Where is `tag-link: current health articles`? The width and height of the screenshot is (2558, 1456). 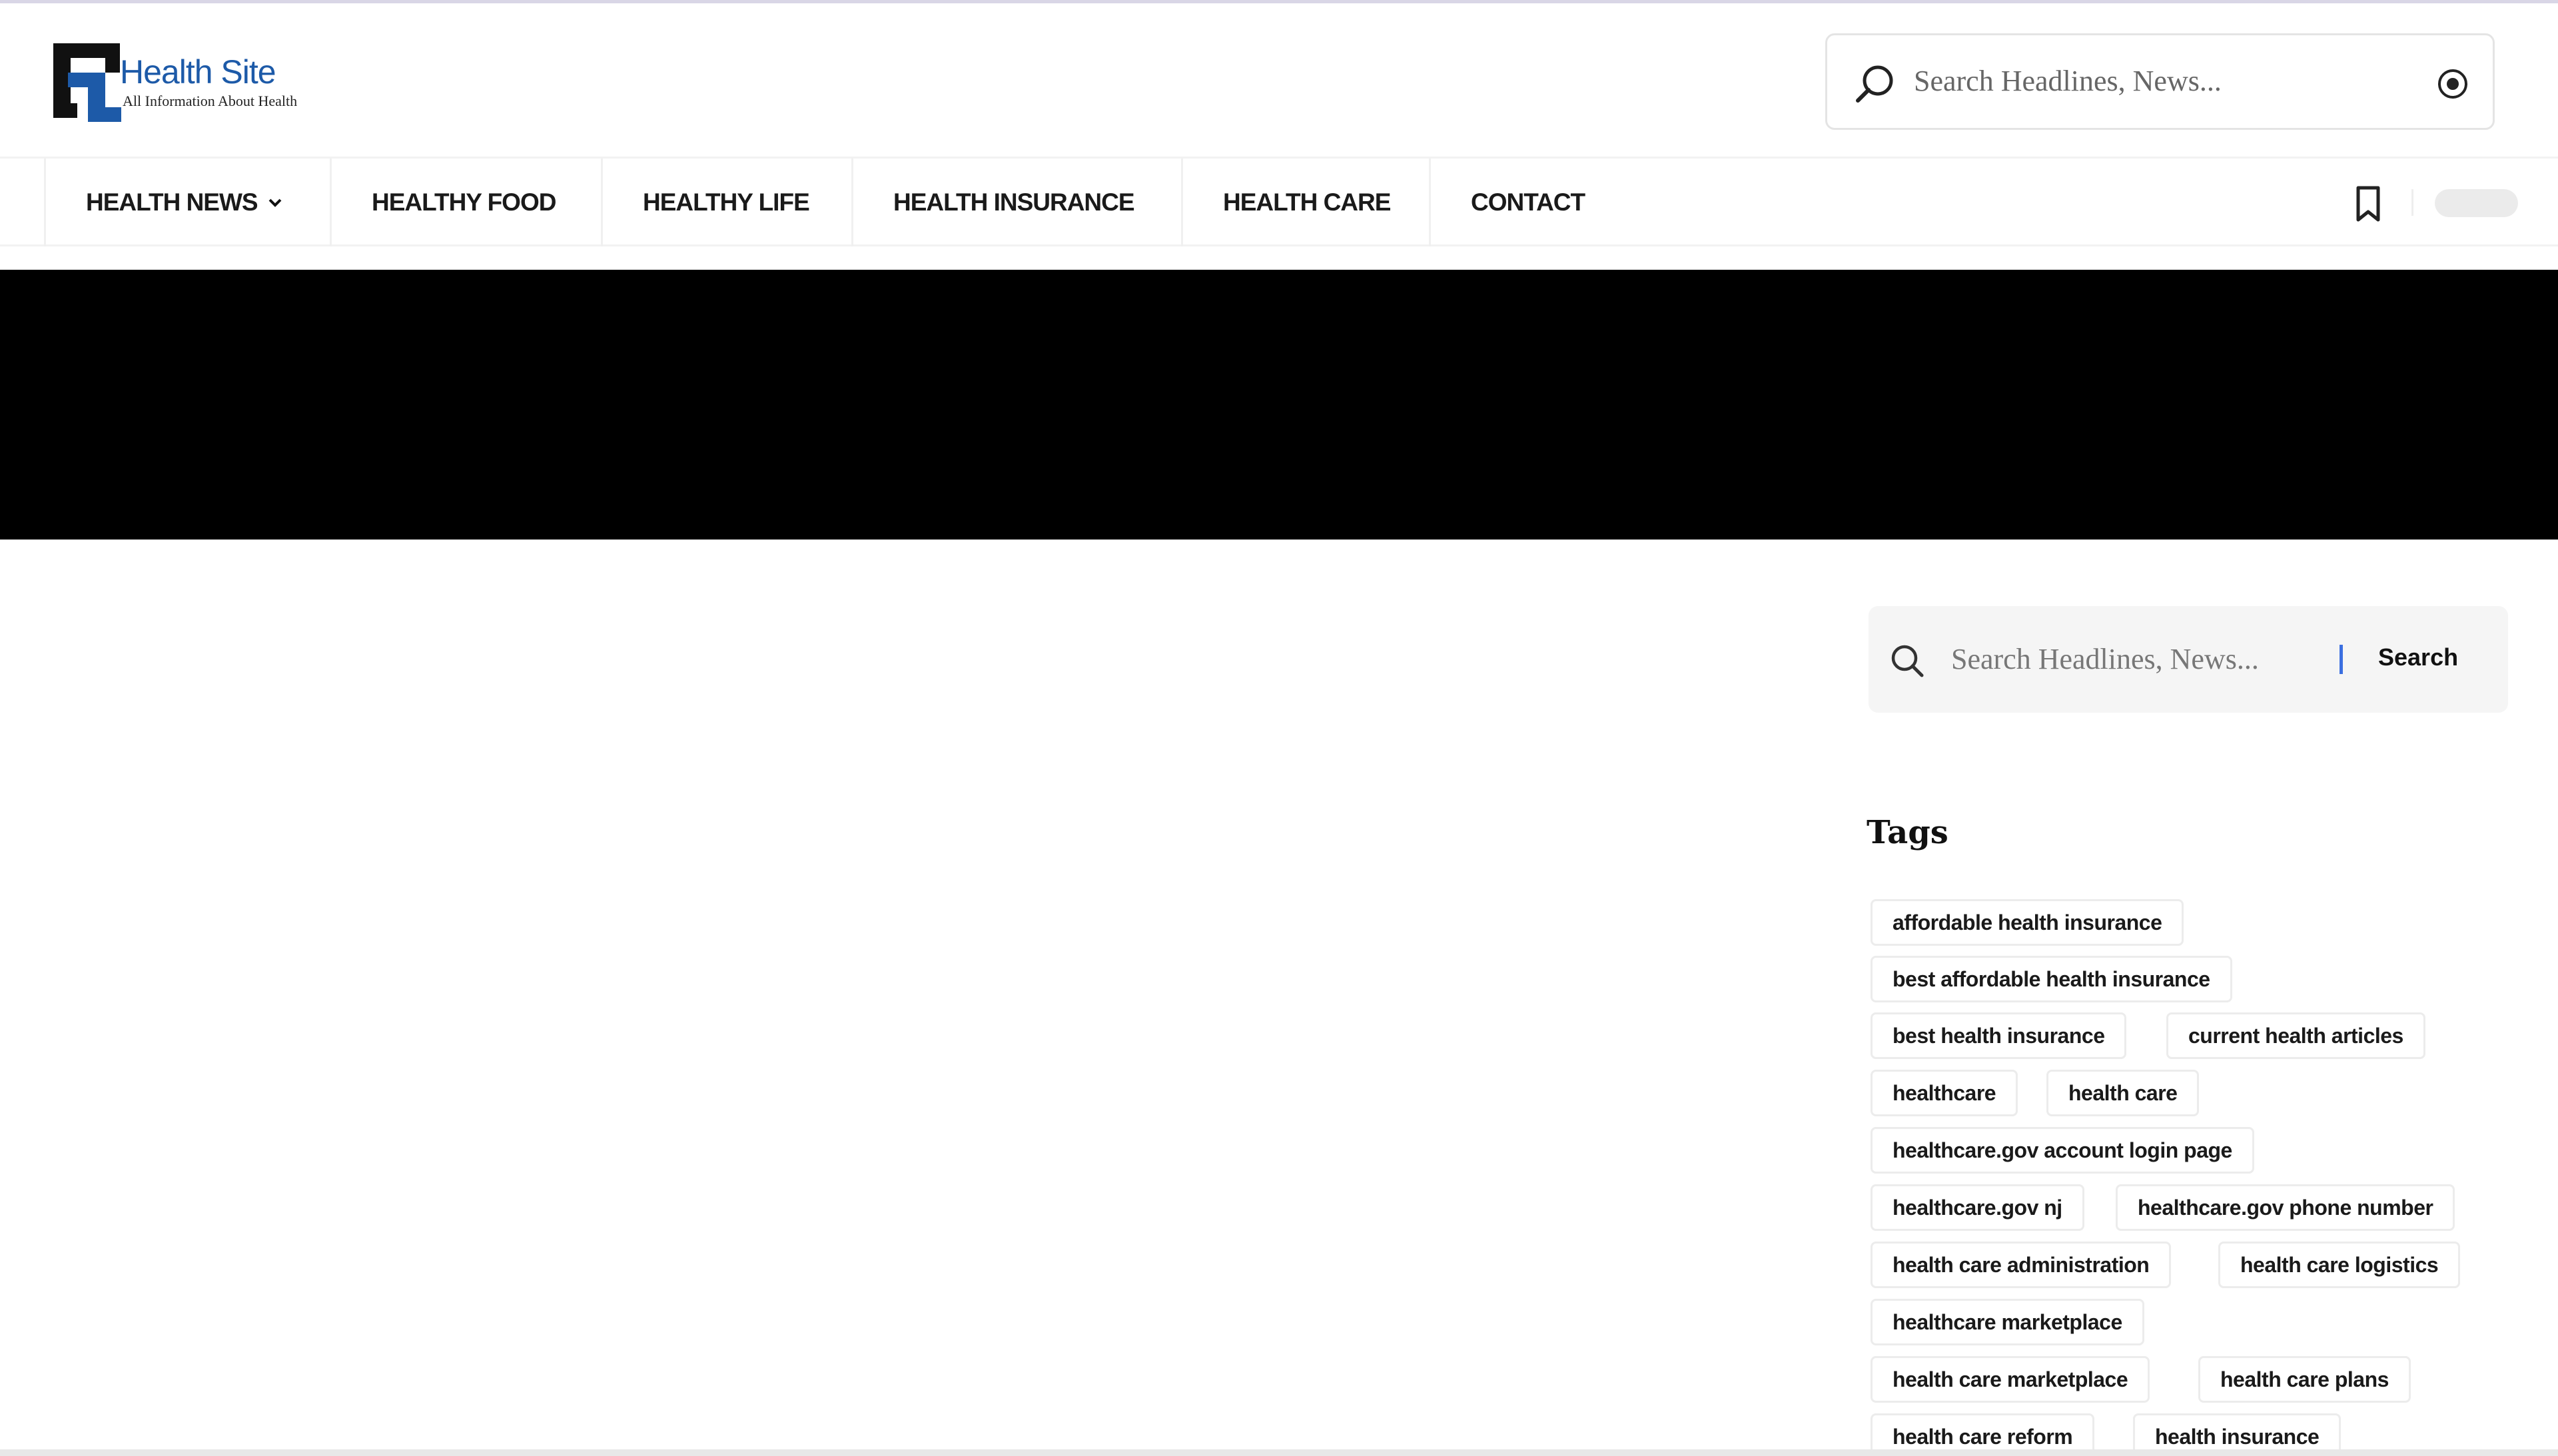 tag-link: current health articles is located at coordinates (2295, 1035).